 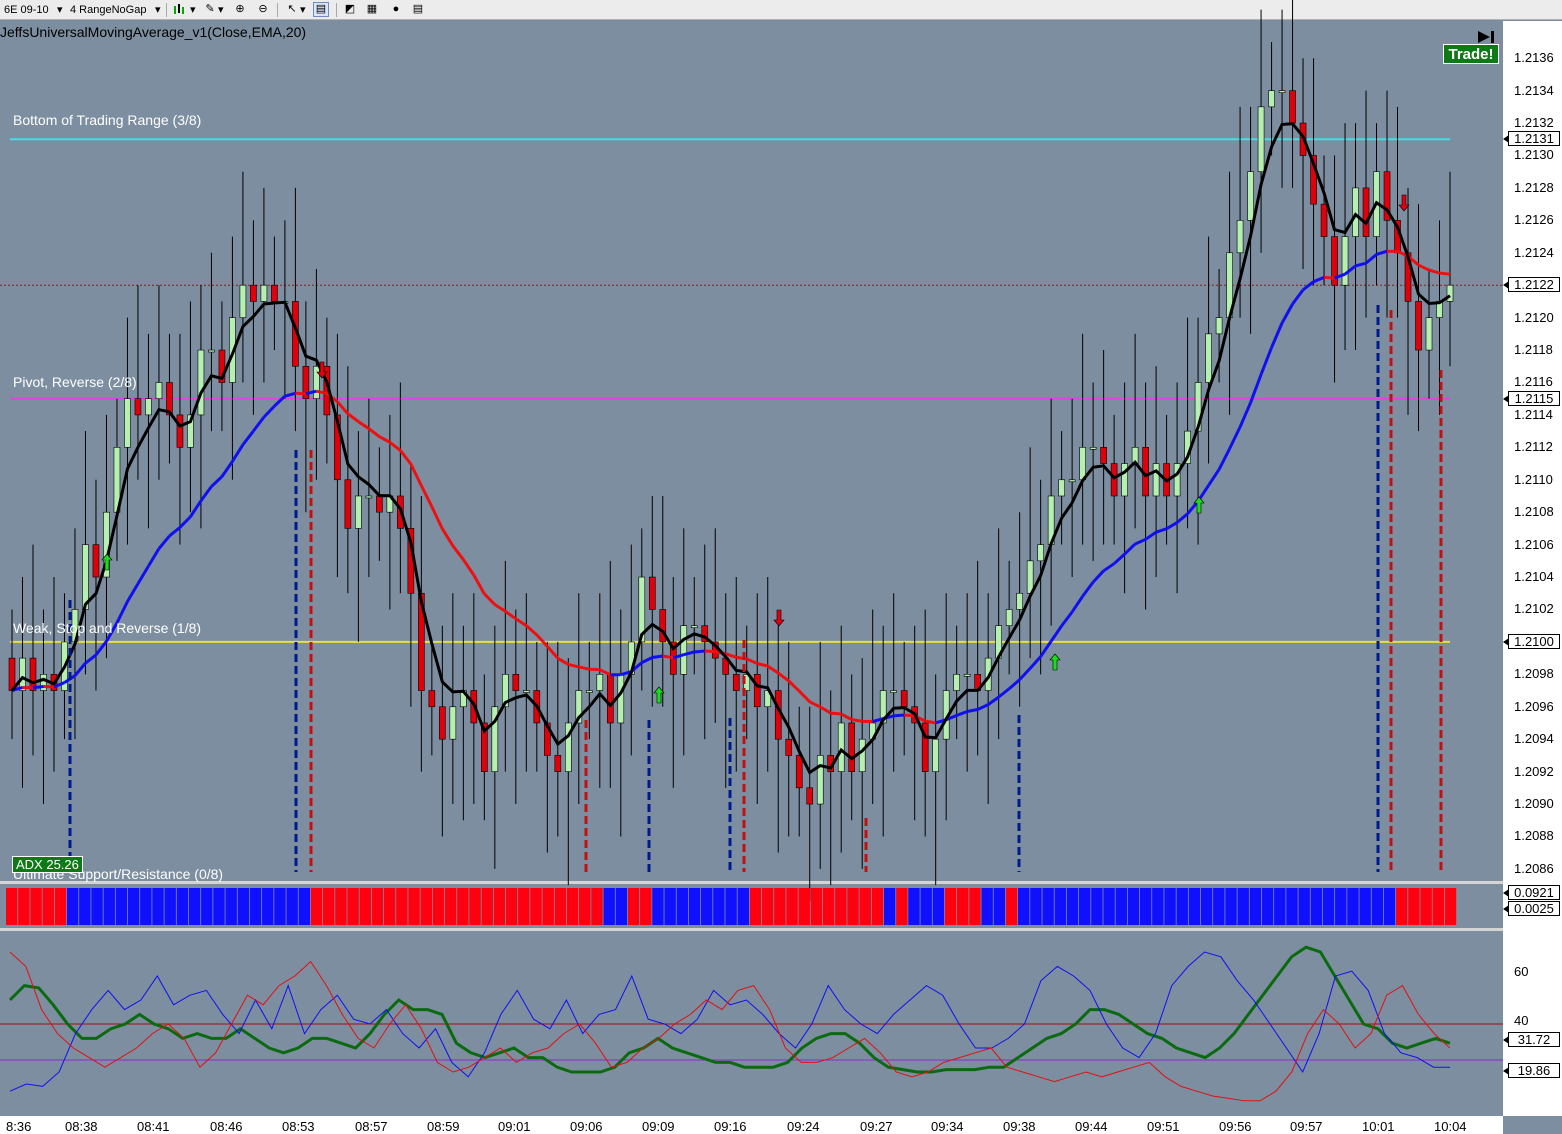 What do you see at coordinates (729, 1009) in the screenshot?
I see `adx-line` at bounding box center [729, 1009].